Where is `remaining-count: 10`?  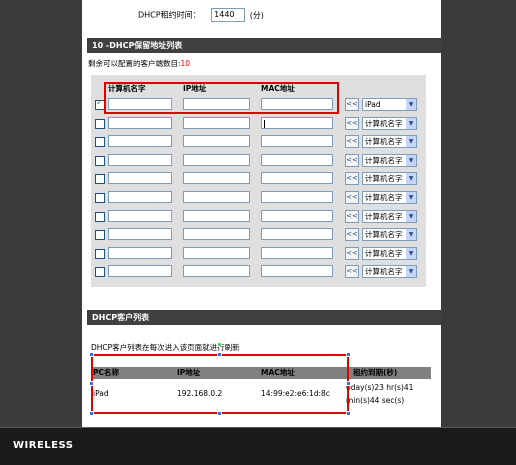
remaining-count: 10 is located at coordinates (185, 63).